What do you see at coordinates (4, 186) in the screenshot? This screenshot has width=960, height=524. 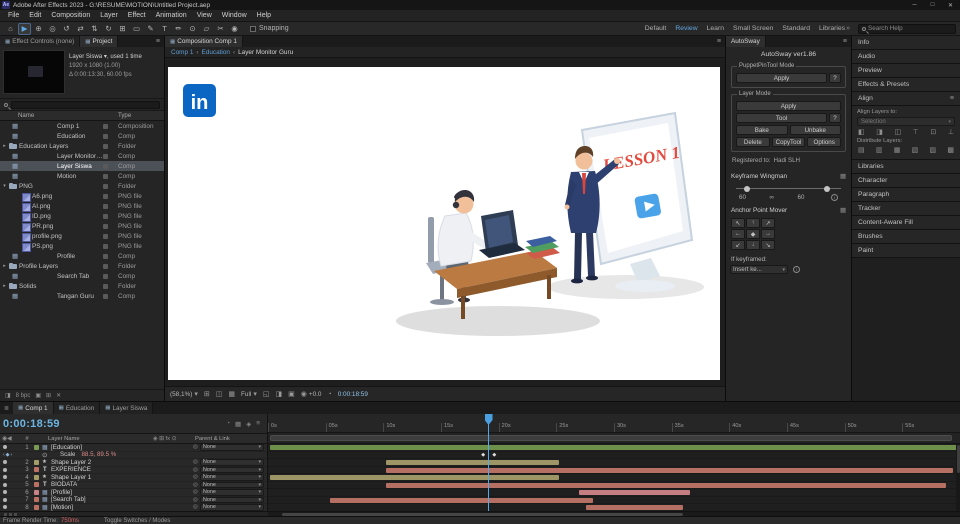 I see `twirl-icon: ▾` at bounding box center [4, 186].